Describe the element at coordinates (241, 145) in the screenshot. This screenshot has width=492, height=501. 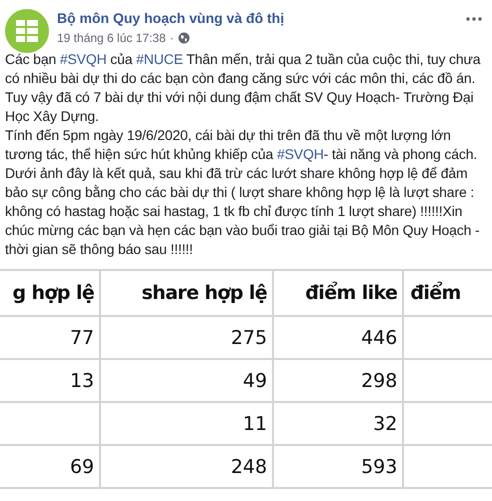
I see `post-paragraph: Tính đến 5pm ngày 19/6/2020, cái bài dự thi trên đã thu về một lượng lớn tương tác, thể hiện sức hút khủng khiếp của #SVQH- tài năng và phong cách.` at that location.